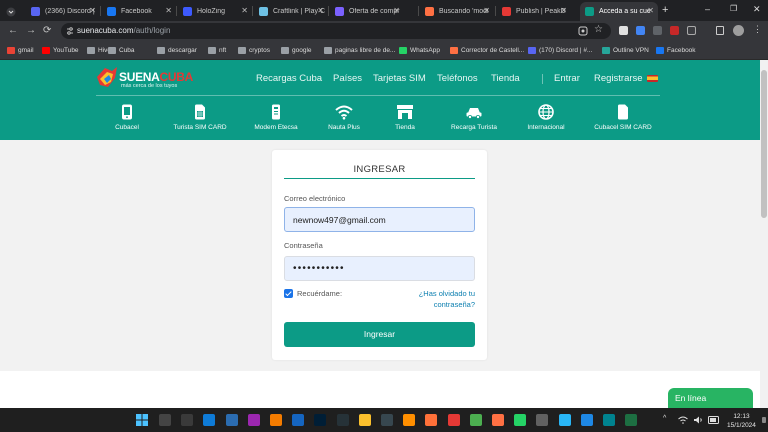 This screenshot has width=768, height=432. Describe the element at coordinates (764, 144) in the screenshot. I see `scrollbar-thumb` at that location.